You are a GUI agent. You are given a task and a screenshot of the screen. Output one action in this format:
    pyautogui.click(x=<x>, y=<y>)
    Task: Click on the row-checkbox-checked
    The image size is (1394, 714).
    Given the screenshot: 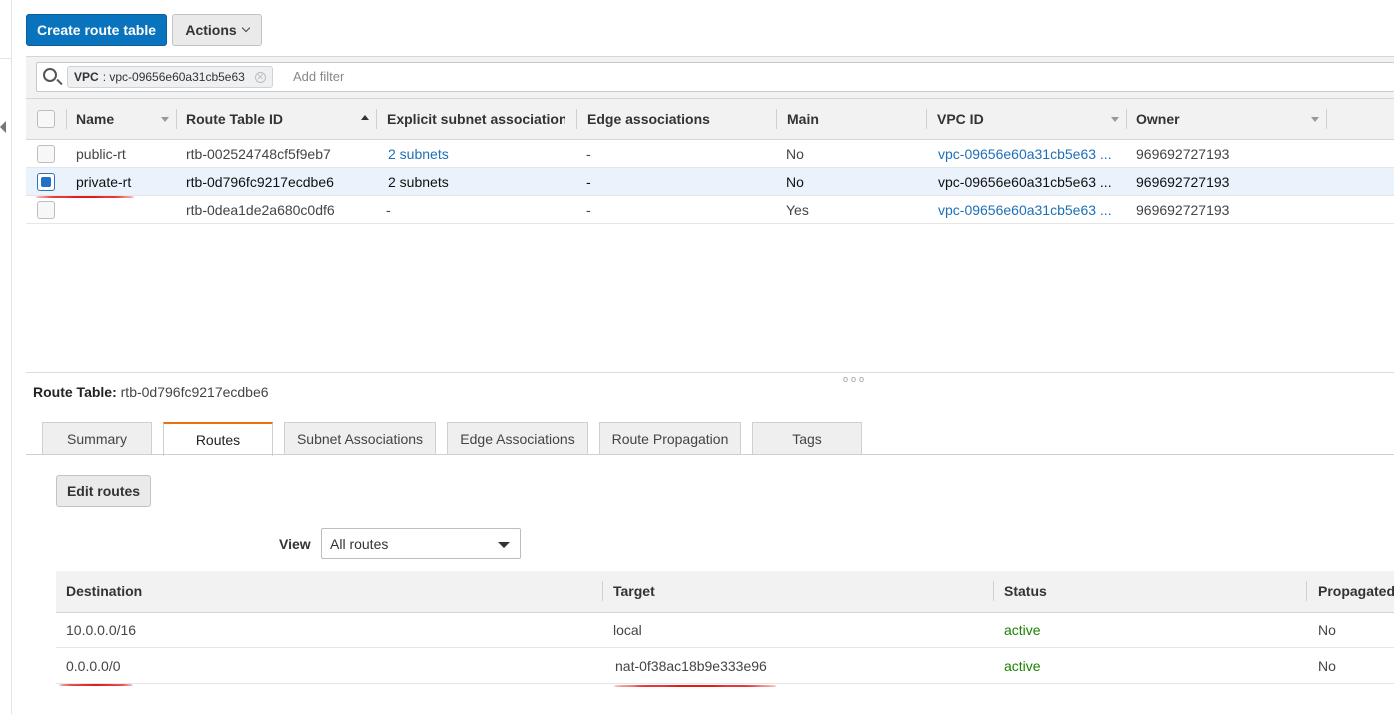 What is the action you would take?
    pyautogui.click(x=46, y=182)
    